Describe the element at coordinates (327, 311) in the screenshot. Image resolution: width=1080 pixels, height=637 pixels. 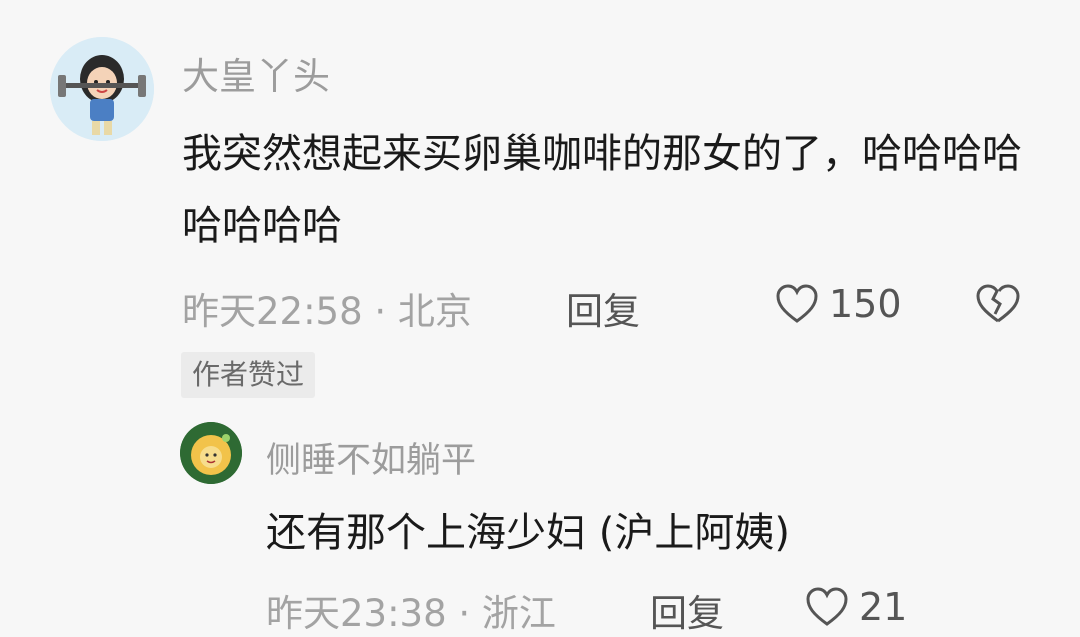
I see `comment-time-location: 昨天22:58 · 北京` at that location.